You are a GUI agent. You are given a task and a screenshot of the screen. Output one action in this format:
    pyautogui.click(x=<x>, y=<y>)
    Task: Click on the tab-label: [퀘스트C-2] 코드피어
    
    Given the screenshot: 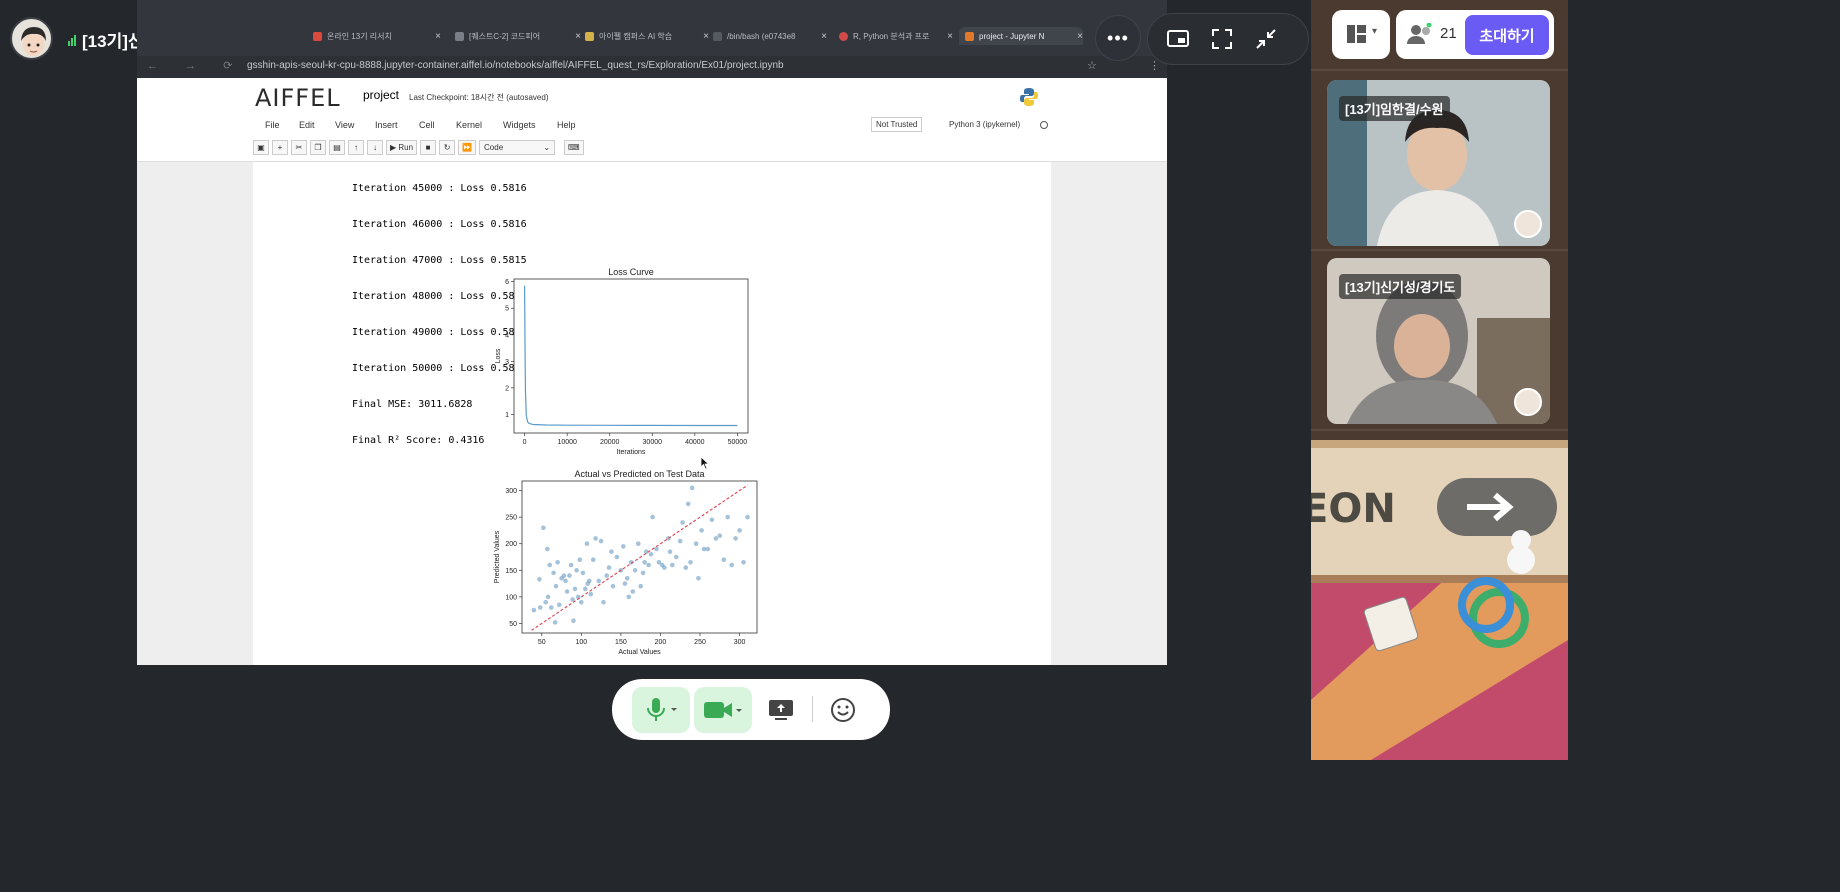 What is the action you would take?
    pyautogui.click(x=505, y=36)
    